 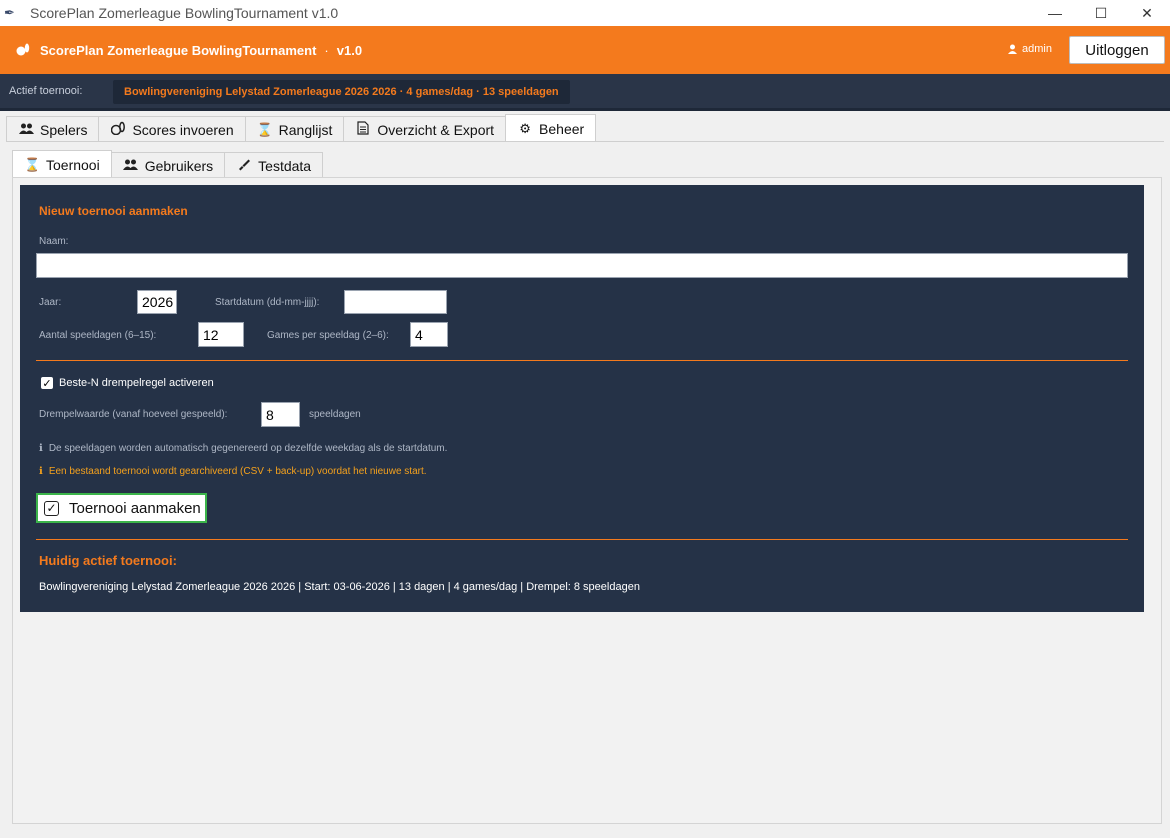 I want to click on current-user: admin, so click(x=1030, y=49).